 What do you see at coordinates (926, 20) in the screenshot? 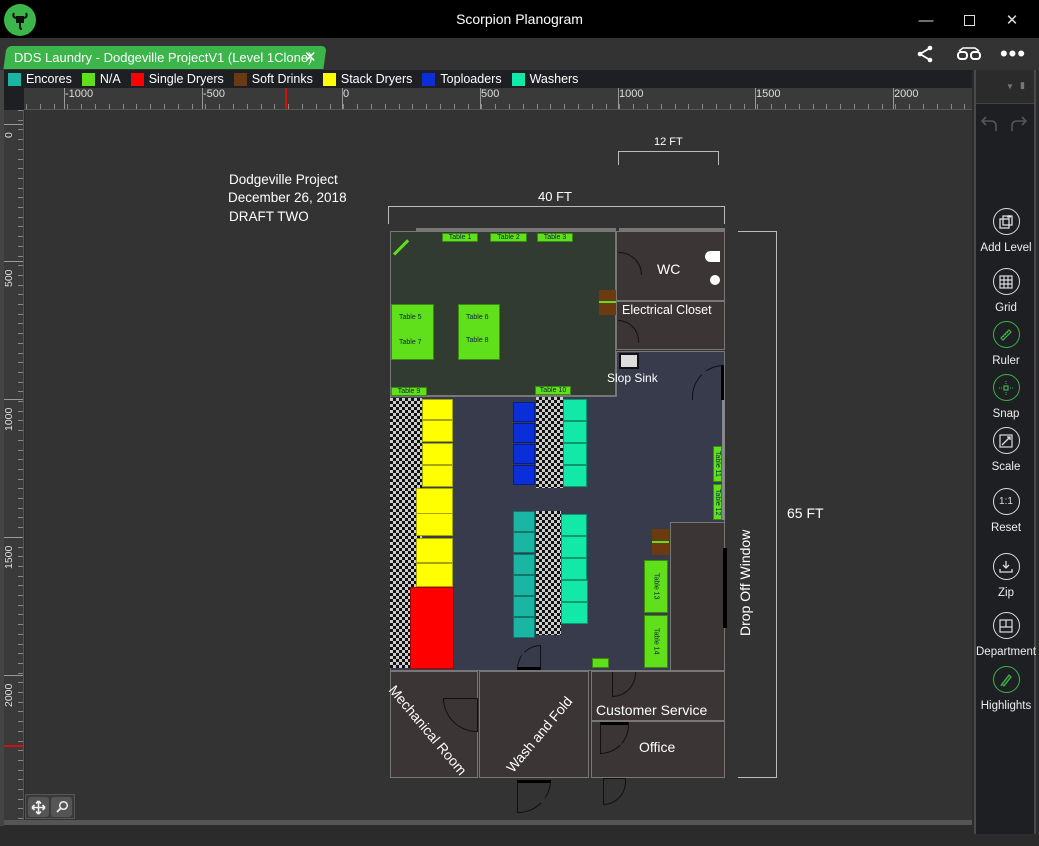
I see `minimize-button: —` at bounding box center [926, 20].